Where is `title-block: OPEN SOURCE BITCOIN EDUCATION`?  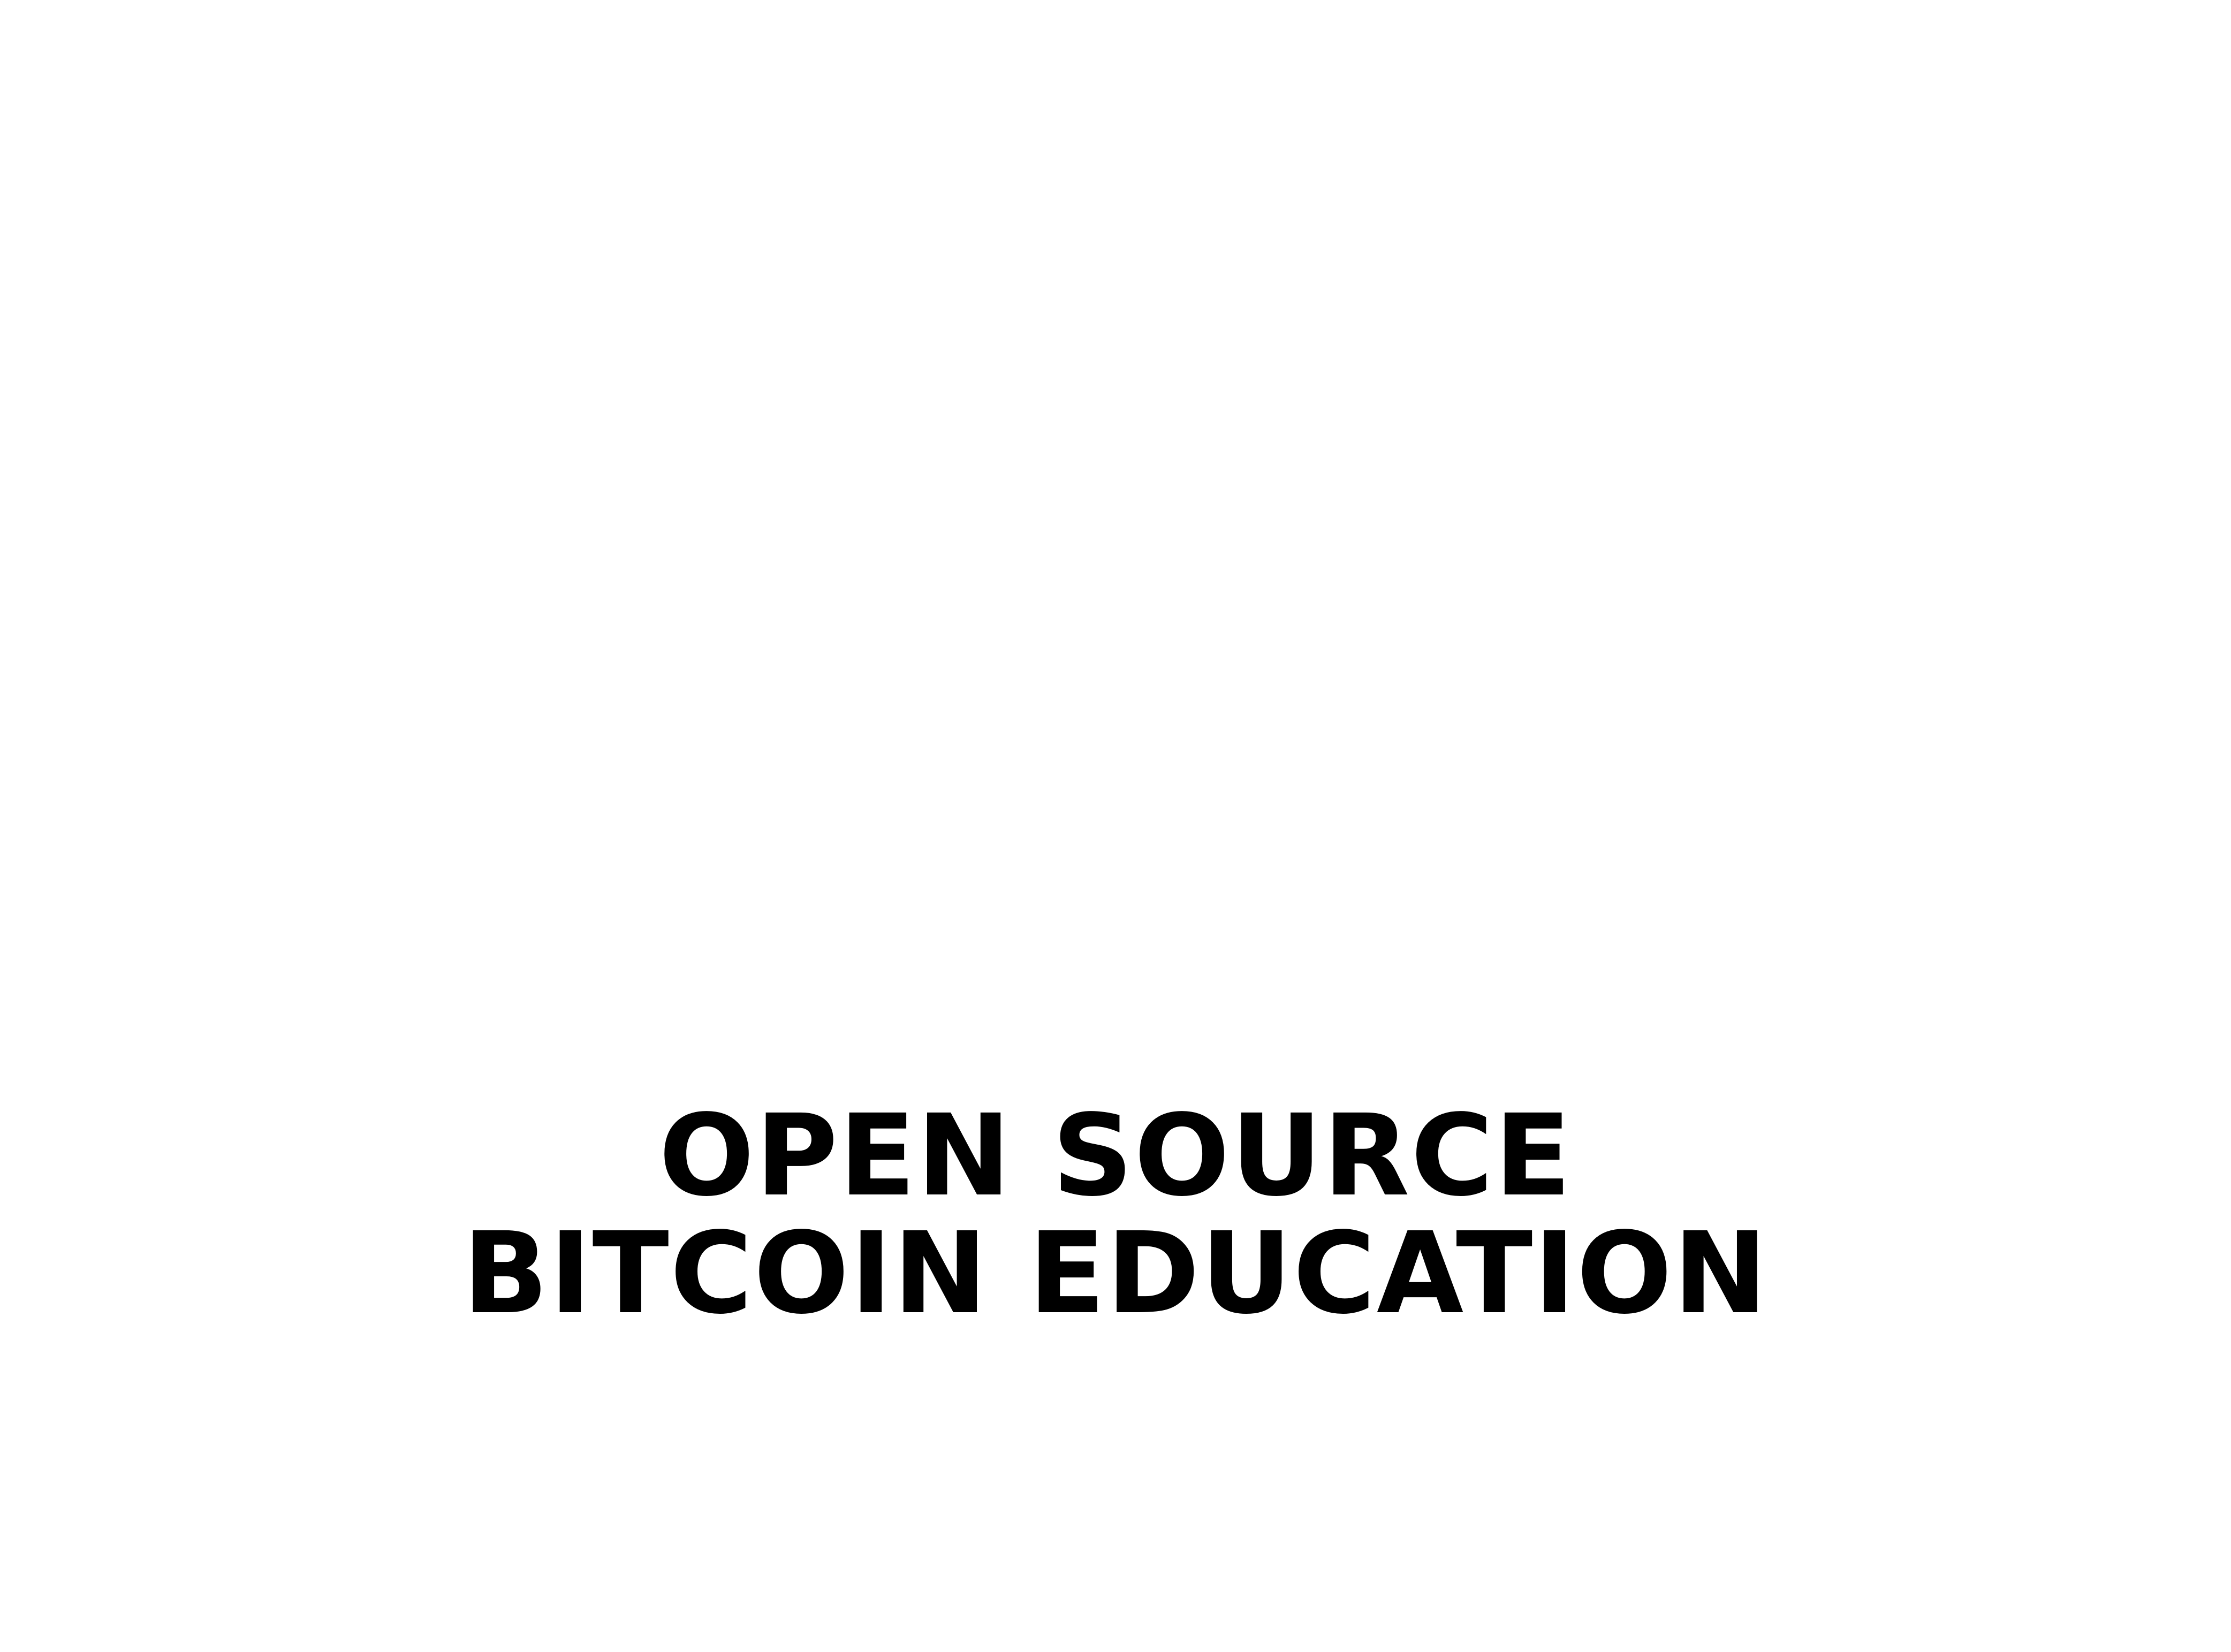
title-block: OPEN SOURCE BITCOIN EDUCATION is located at coordinates (1115, 1215).